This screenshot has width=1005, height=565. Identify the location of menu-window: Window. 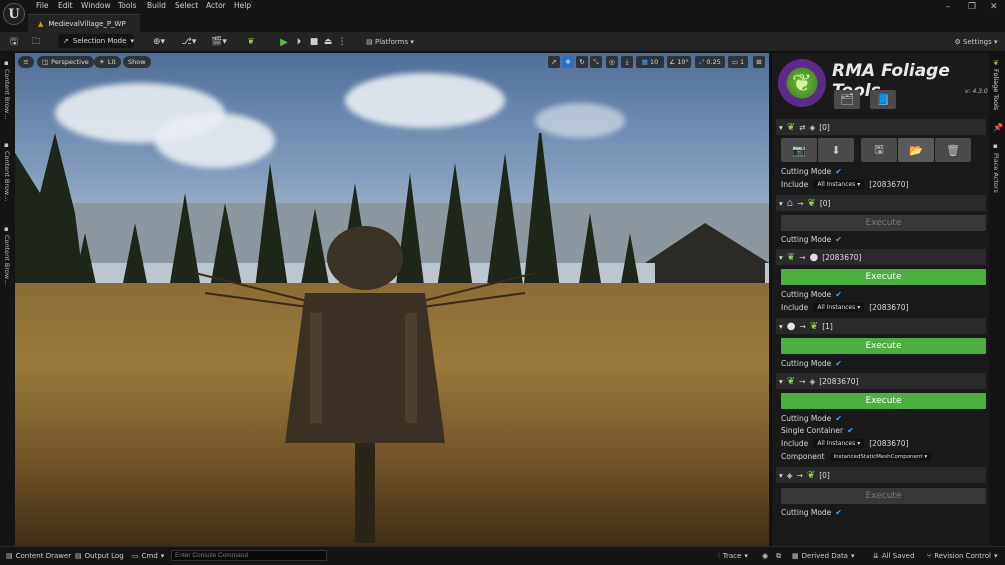
(96, 6).